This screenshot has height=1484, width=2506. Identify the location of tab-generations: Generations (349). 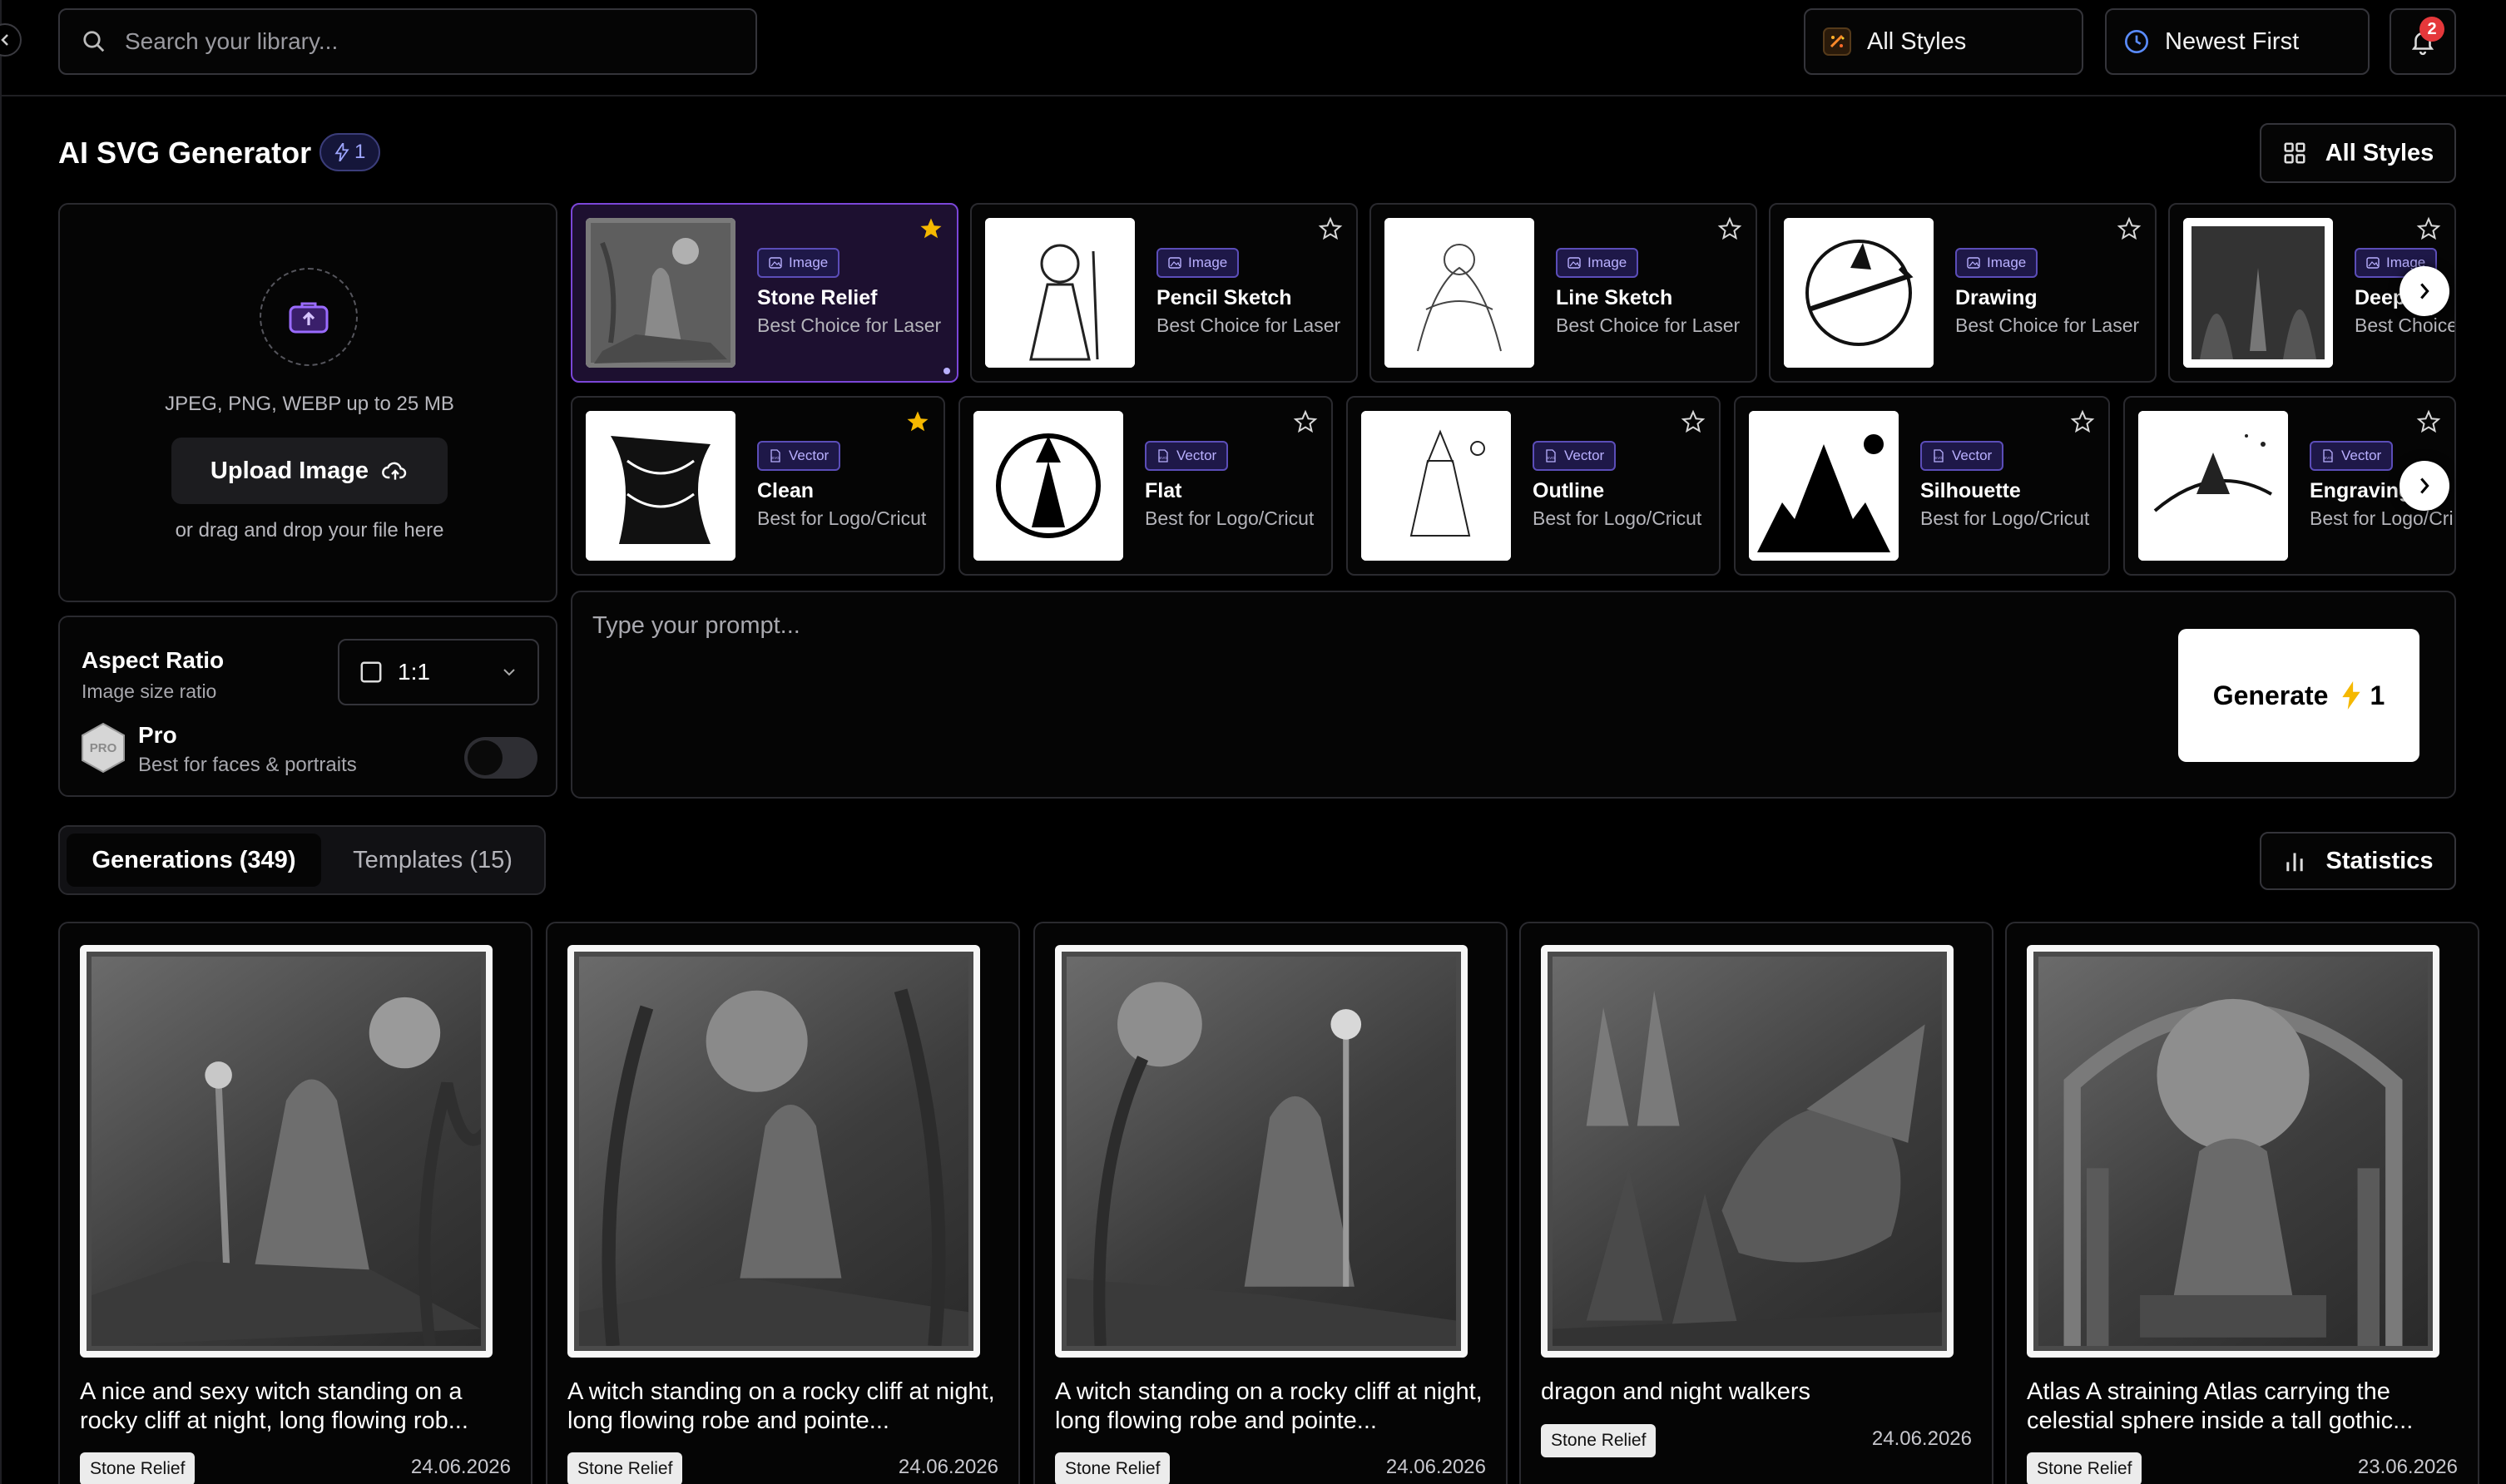
(194, 860).